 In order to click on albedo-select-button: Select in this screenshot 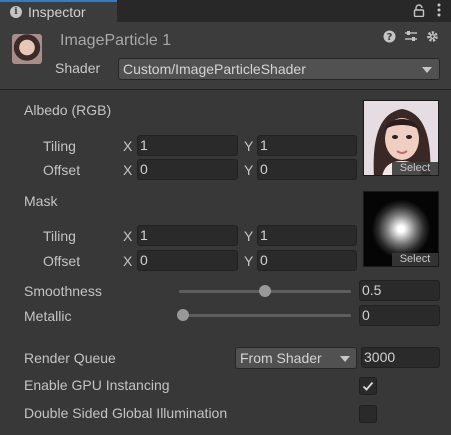, I will do `click(415, 168)`.